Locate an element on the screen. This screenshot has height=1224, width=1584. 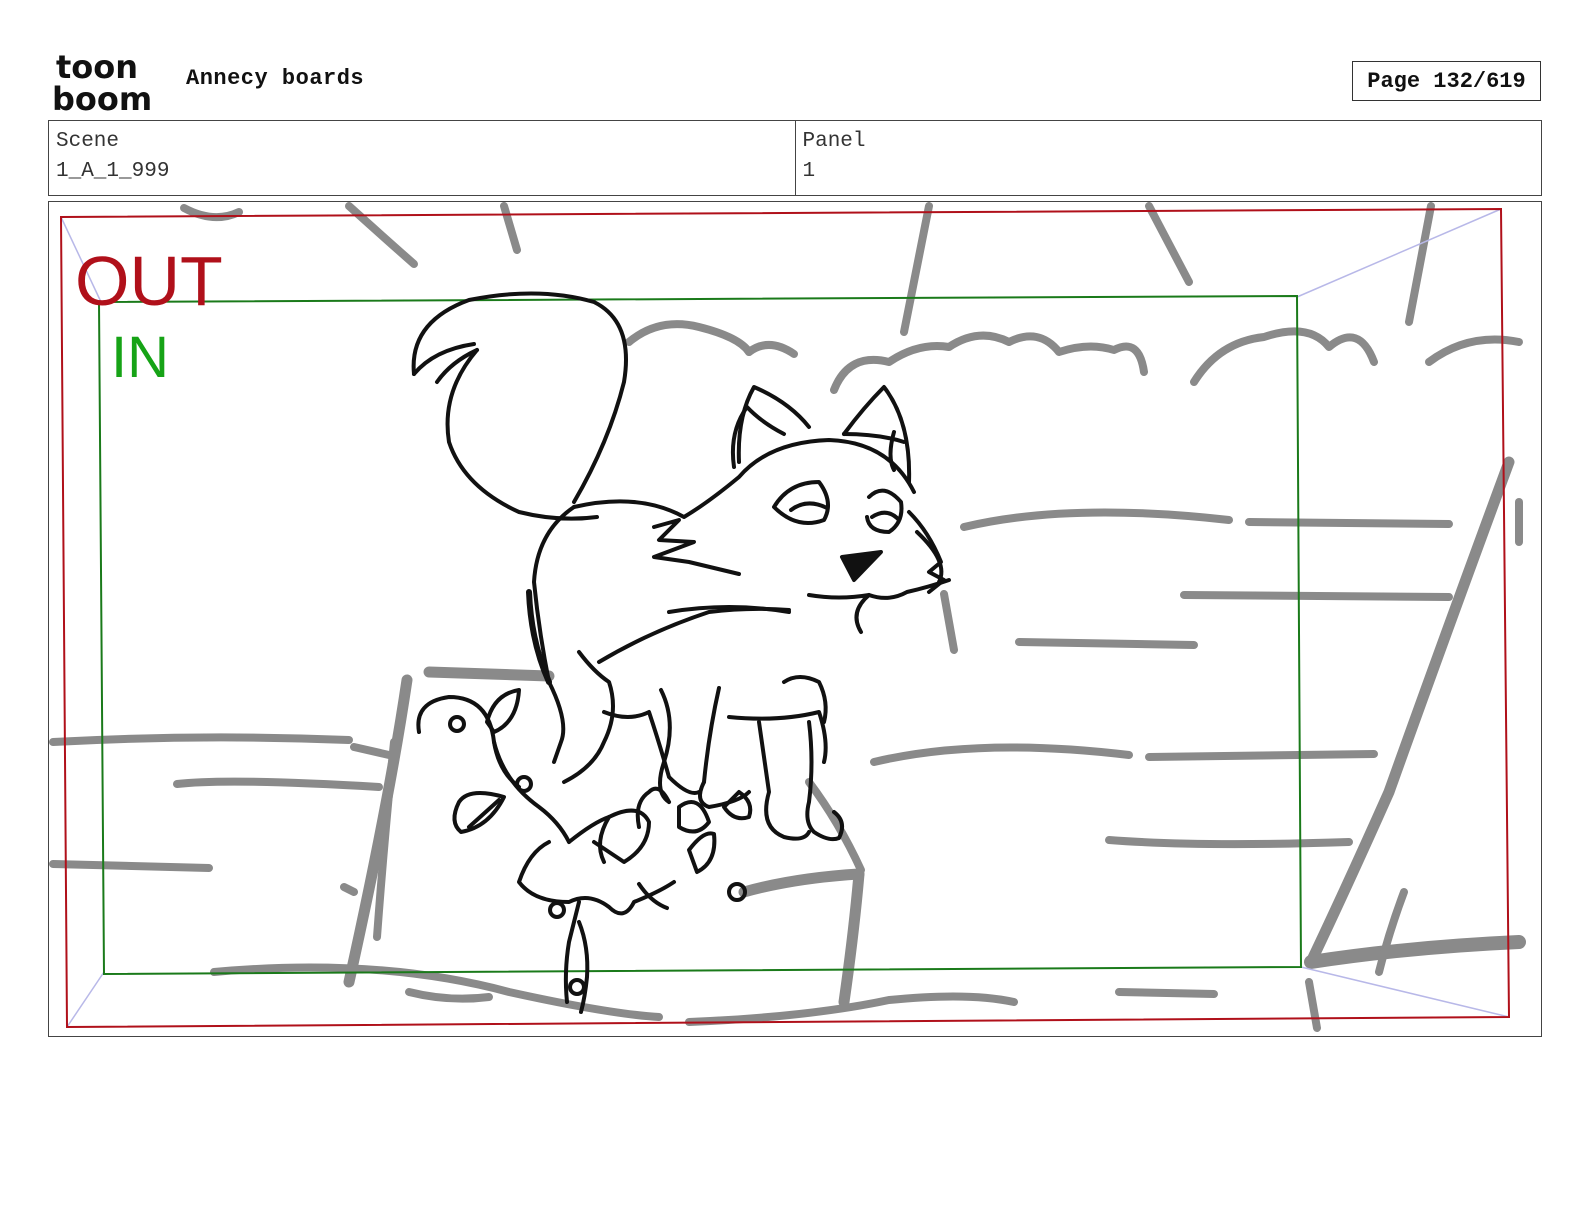
in-label: IN is located at coordinates (140, 357).